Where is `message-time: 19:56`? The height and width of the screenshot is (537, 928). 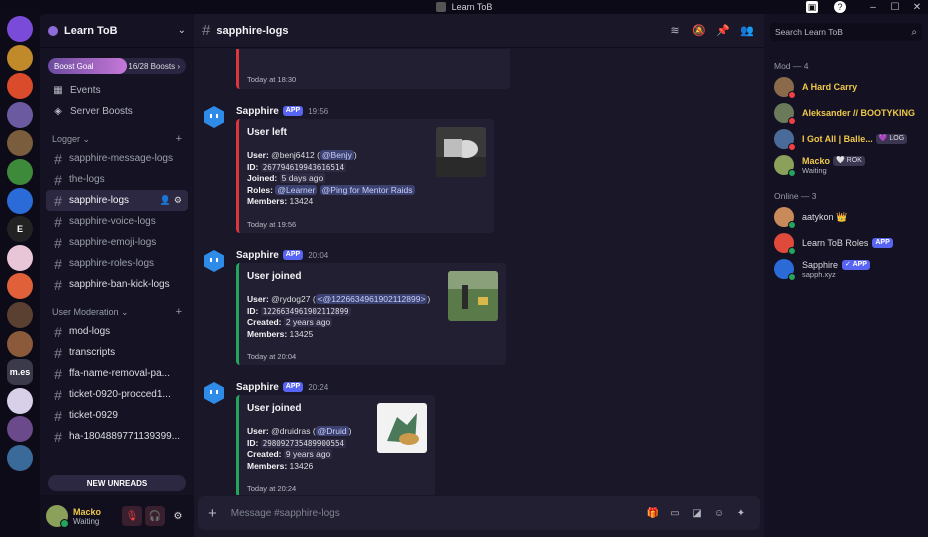
message-time: 19:56 is located at coordinates (318, 111).